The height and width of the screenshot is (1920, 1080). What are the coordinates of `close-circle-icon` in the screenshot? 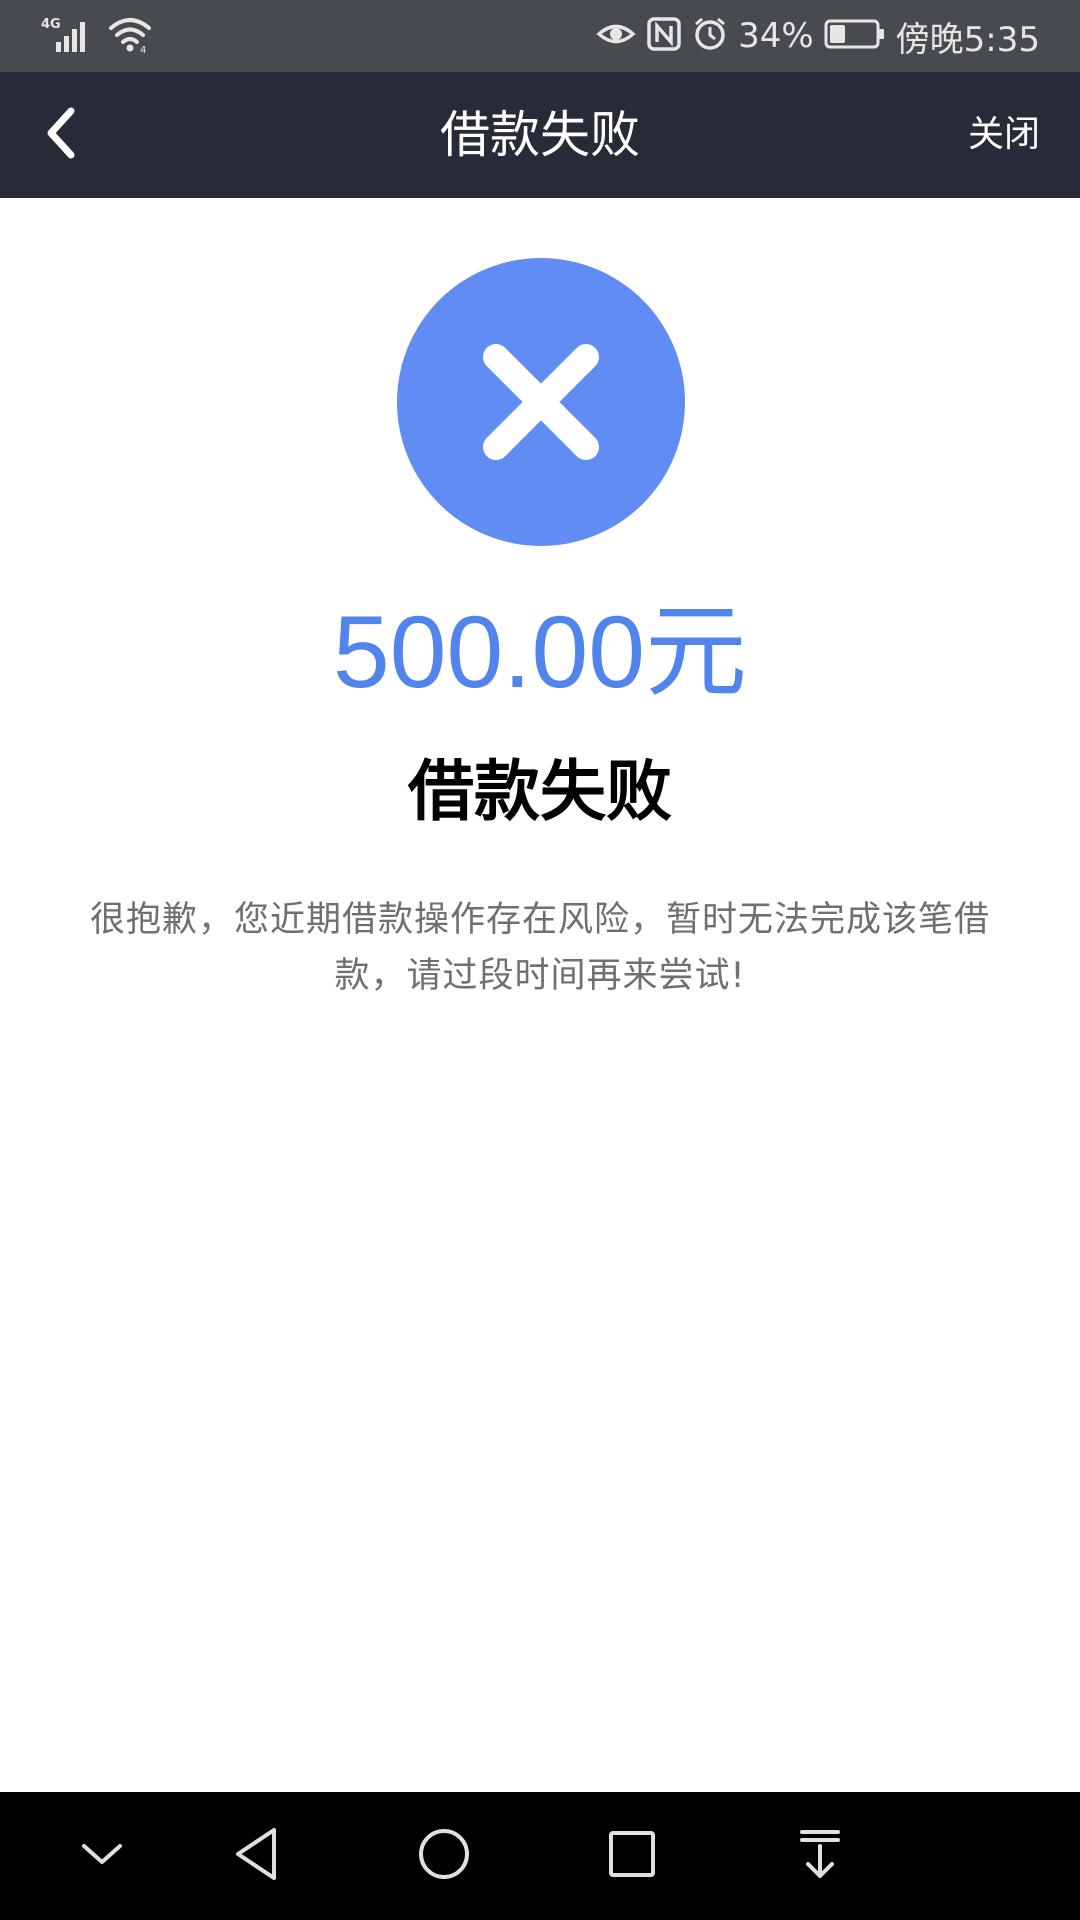 It's located at (541, 402).